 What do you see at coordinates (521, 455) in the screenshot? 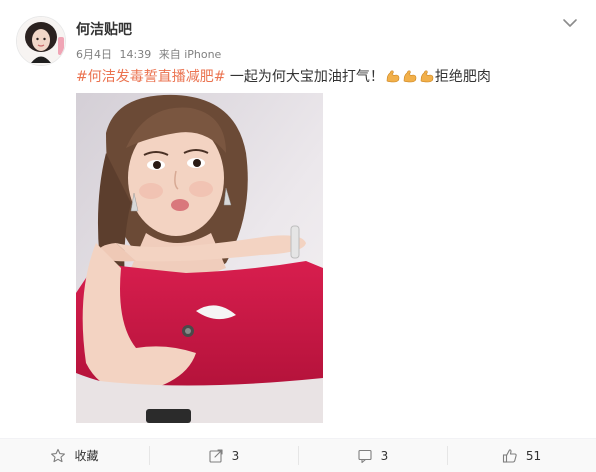
I see `like-button: 51` at bounding box center [521, 455].